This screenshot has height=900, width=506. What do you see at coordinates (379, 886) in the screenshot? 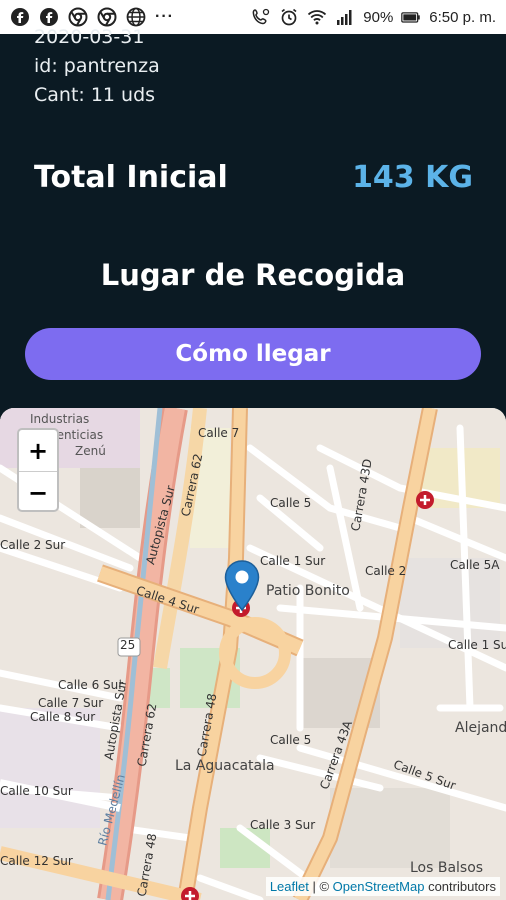
I see `openstreetmap-link: OpenStreetMap` at bounding box center [379, 886].